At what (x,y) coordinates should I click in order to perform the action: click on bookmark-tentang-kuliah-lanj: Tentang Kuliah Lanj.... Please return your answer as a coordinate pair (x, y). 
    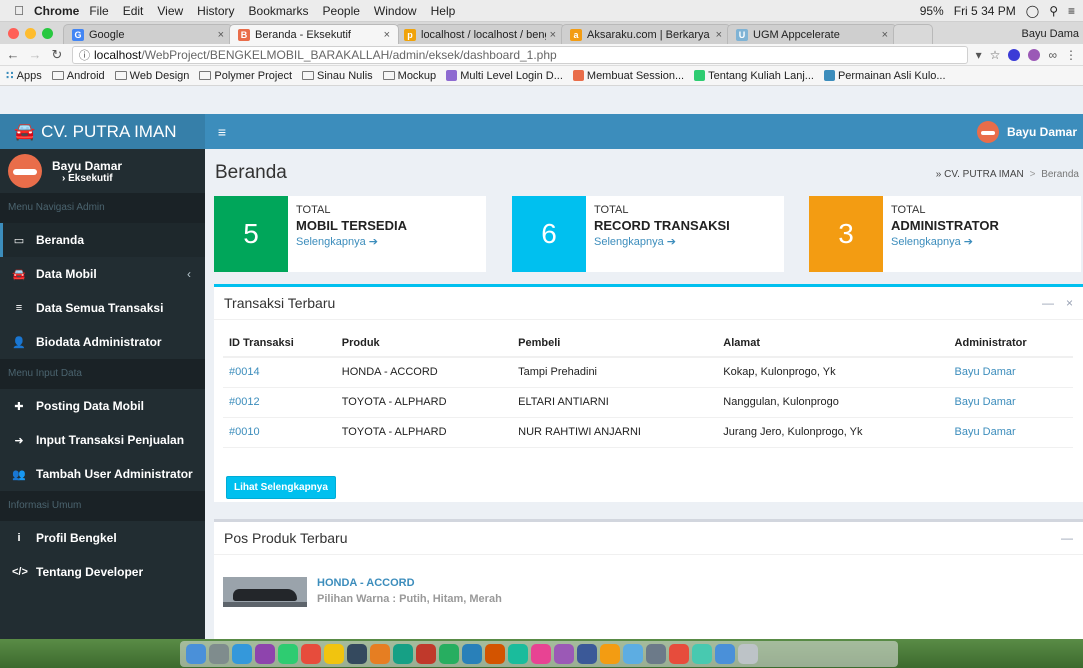
    Looking at the image, I should click on (754, 76).